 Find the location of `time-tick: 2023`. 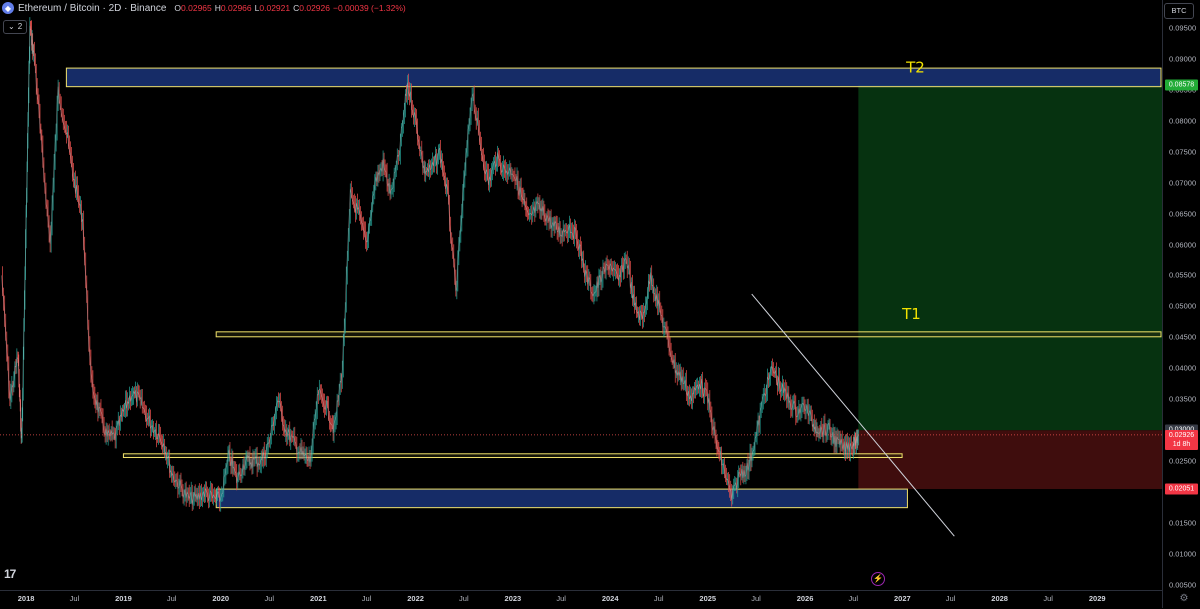

time-tick: 2023 is located at coordinates (513, 598).